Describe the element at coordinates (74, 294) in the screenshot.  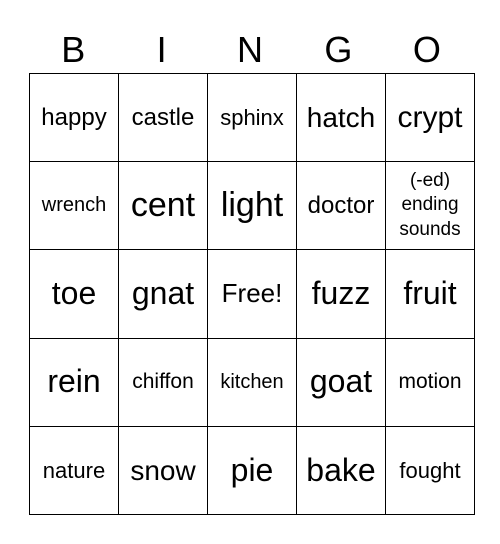
I see `bingo-cell: toe` at that location.